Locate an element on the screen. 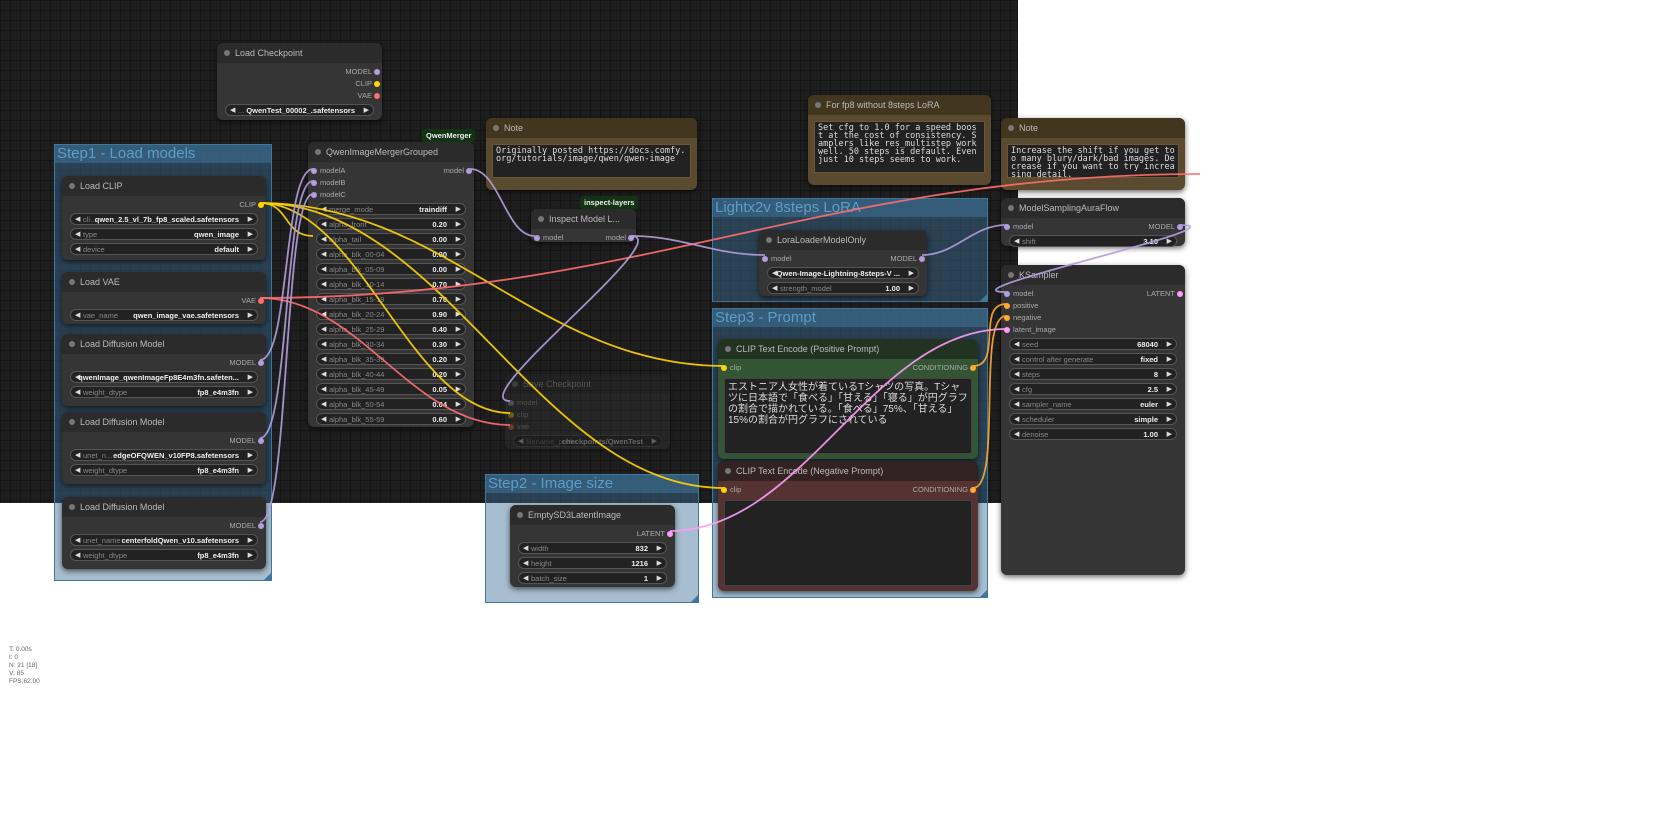  widget-alpha-blk-45-49: ◀ alpha_blk_45-49 0.05 ▶ is located at coordinates (391, 389).